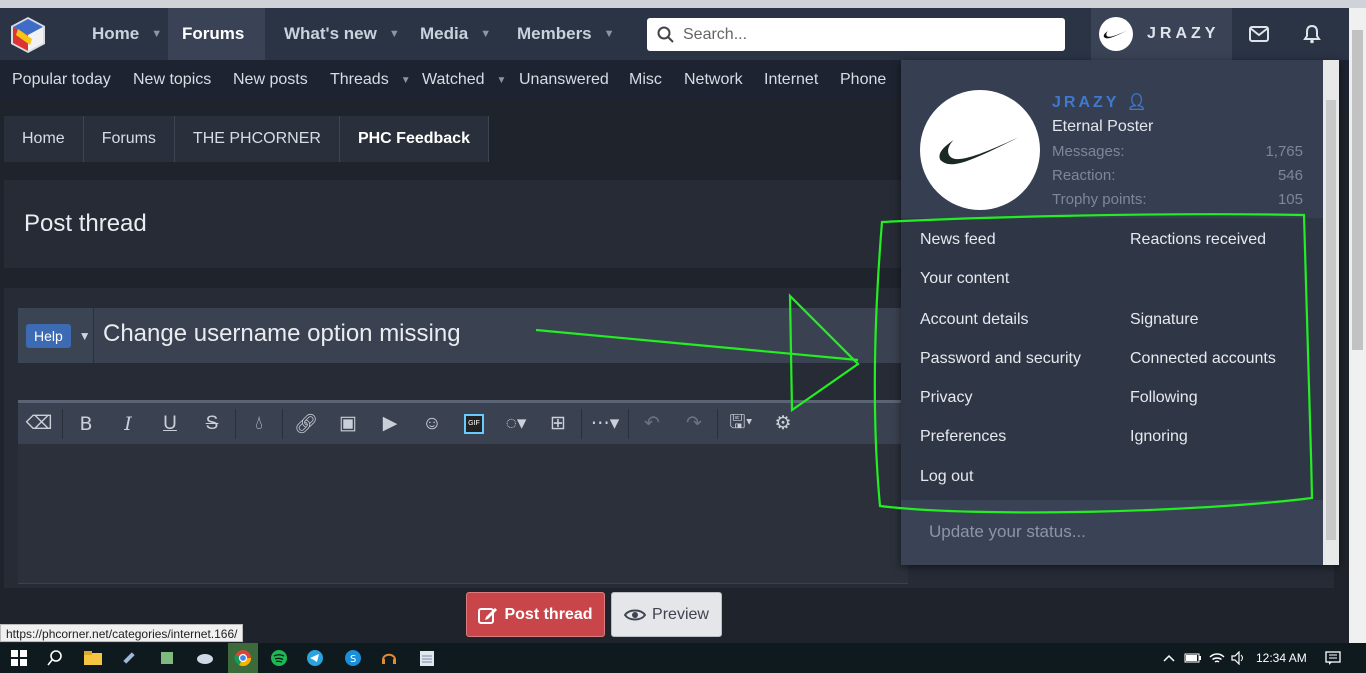 The height and width of the screenshot is (673, 1366). What do you see at coordinates (414, 139) in the screenshot?
I see `breadcrumb-phc-feedback: PHC Feedback` at bounding box center [414, 139].